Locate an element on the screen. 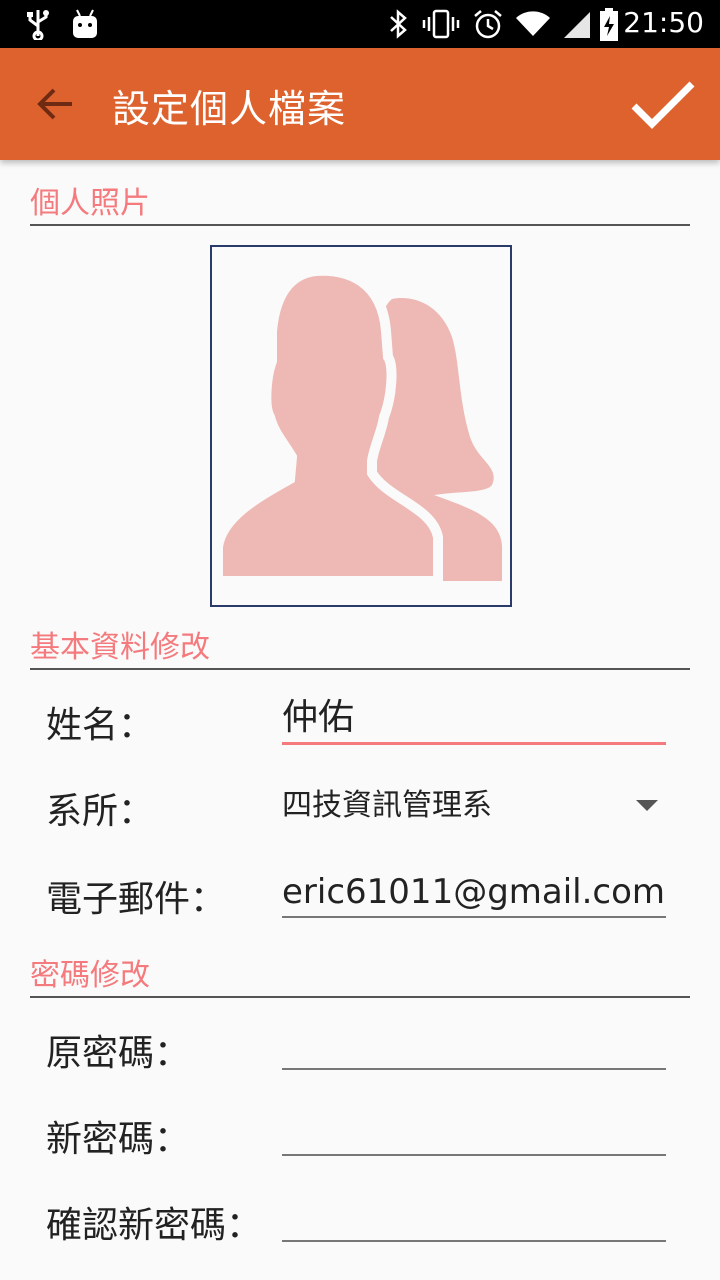 Image resolution: width=720 pixels, height=1280 pixels. arrow-back-icon is located at coordinates (54, 104).